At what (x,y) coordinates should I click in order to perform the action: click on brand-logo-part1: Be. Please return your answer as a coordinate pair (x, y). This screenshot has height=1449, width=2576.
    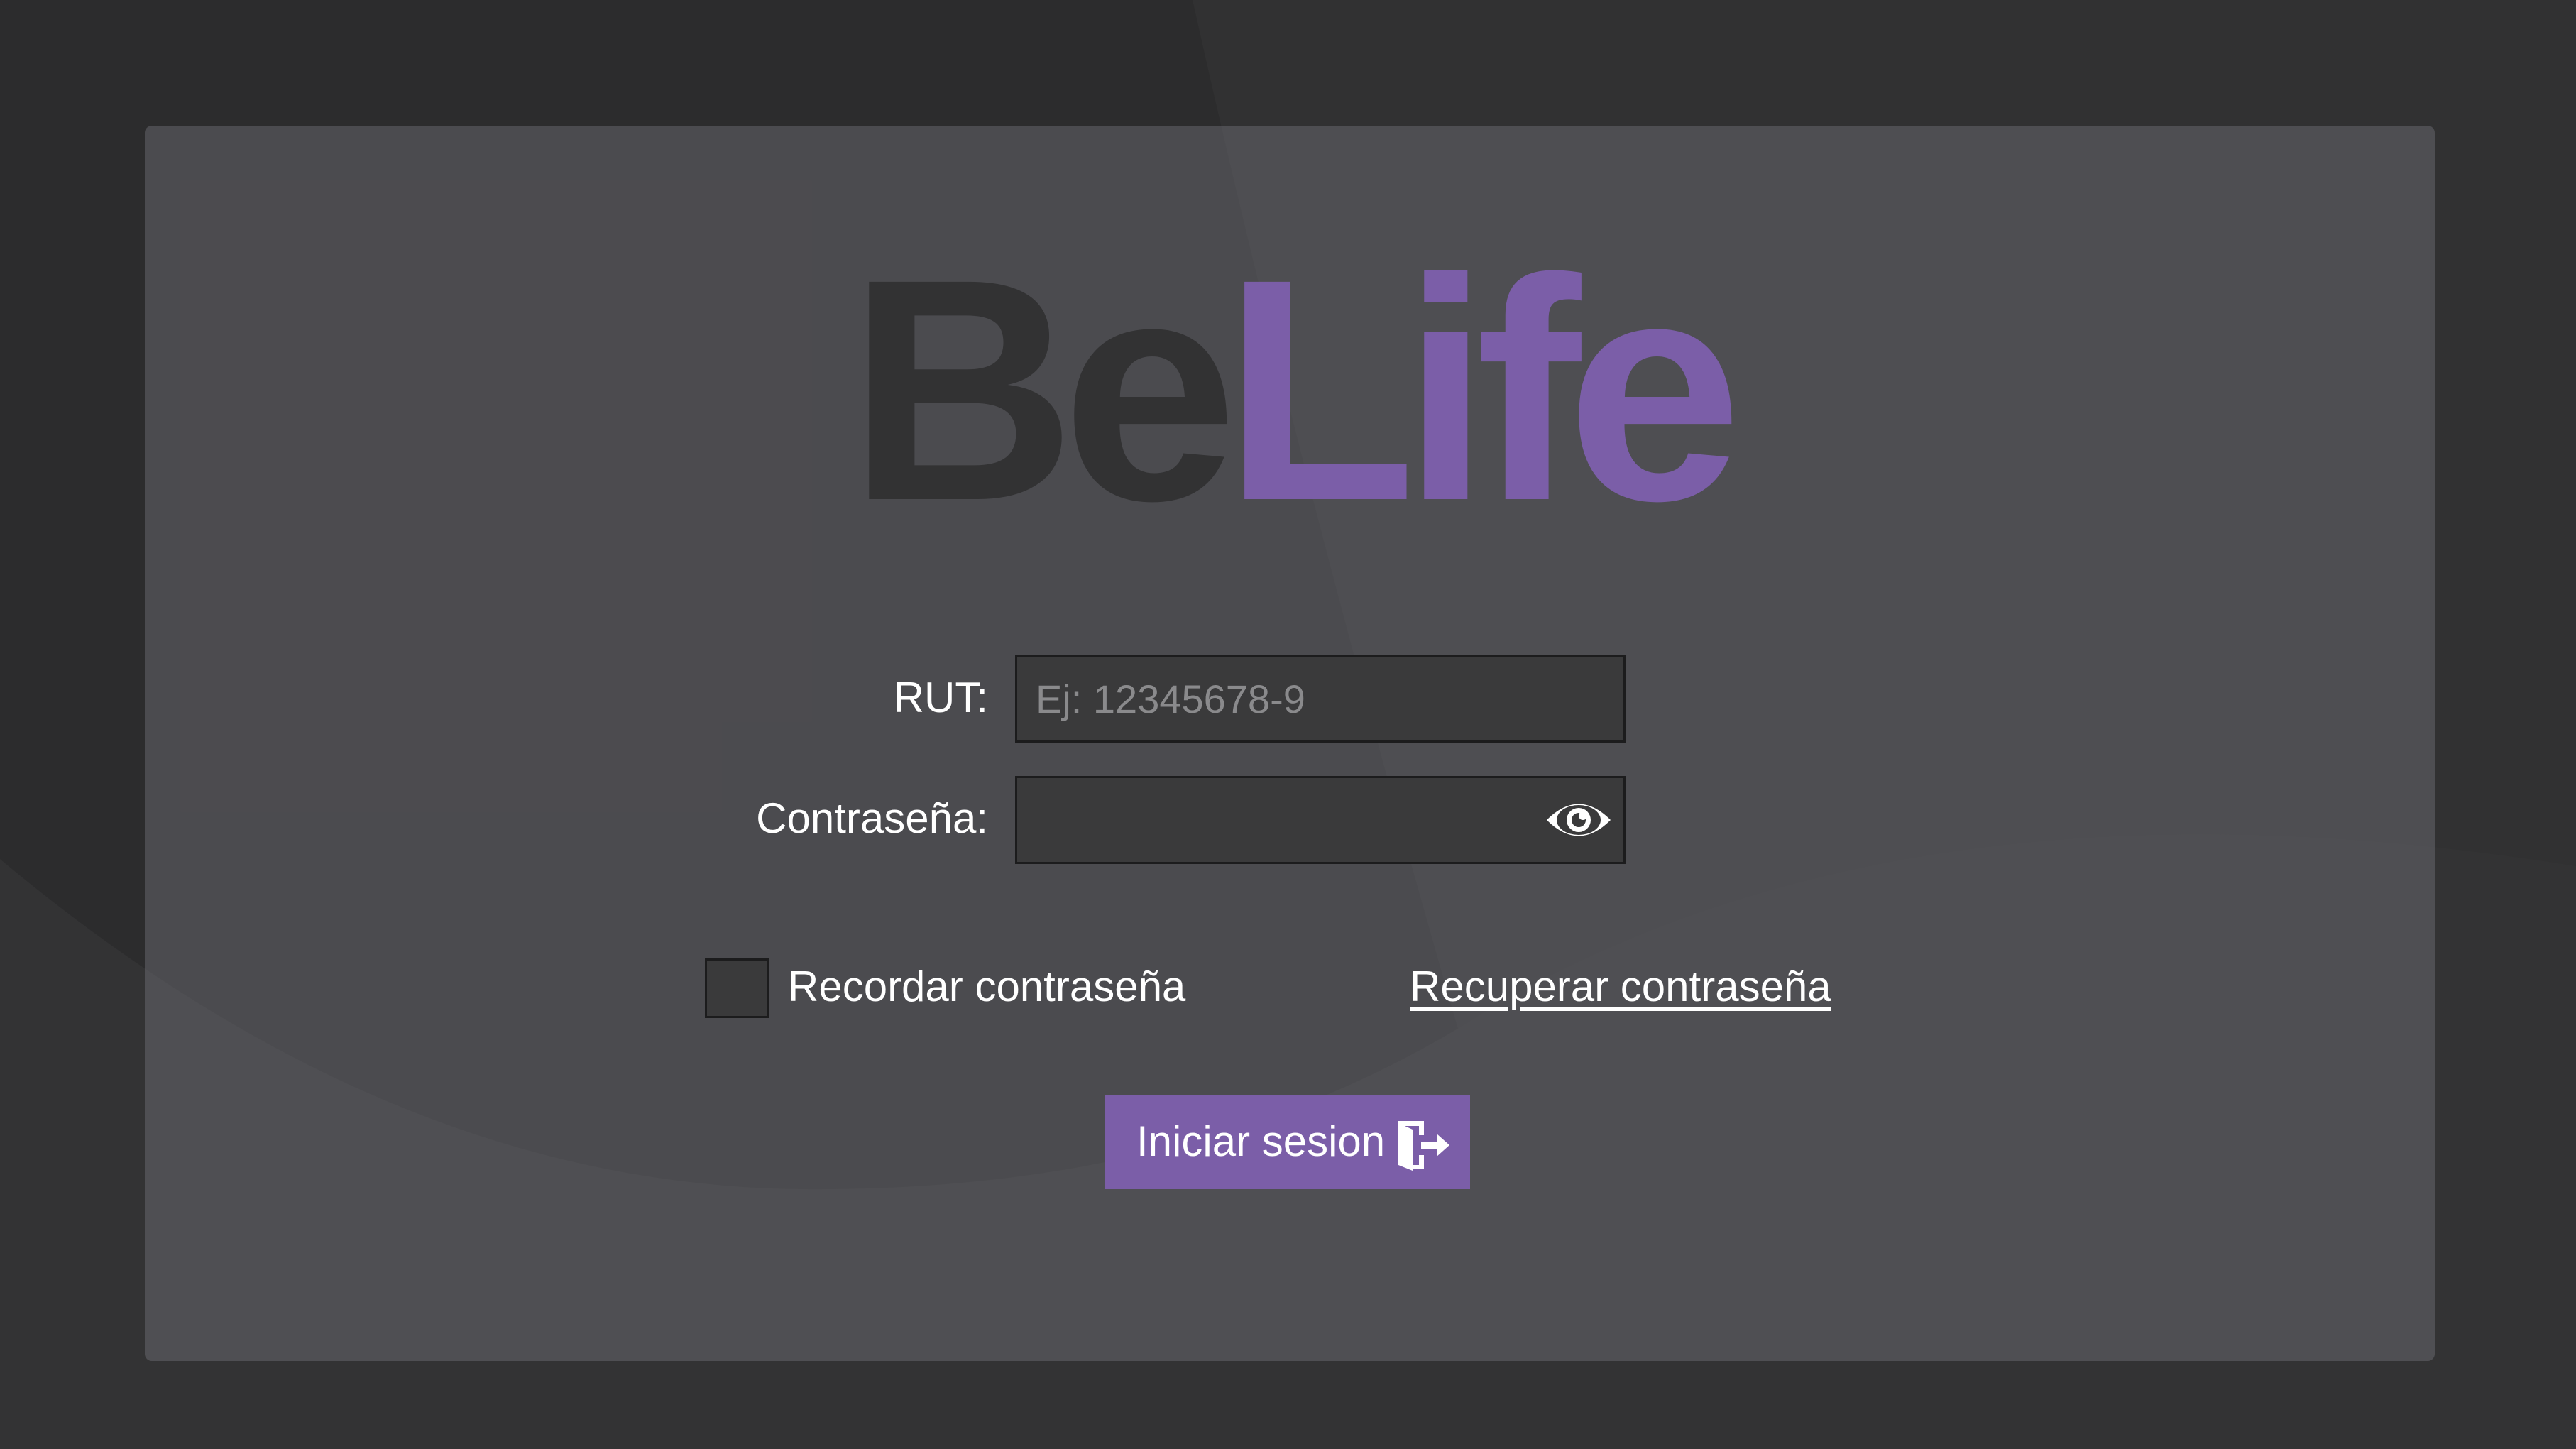
    Looking at the image, I should click on (1043, 390).